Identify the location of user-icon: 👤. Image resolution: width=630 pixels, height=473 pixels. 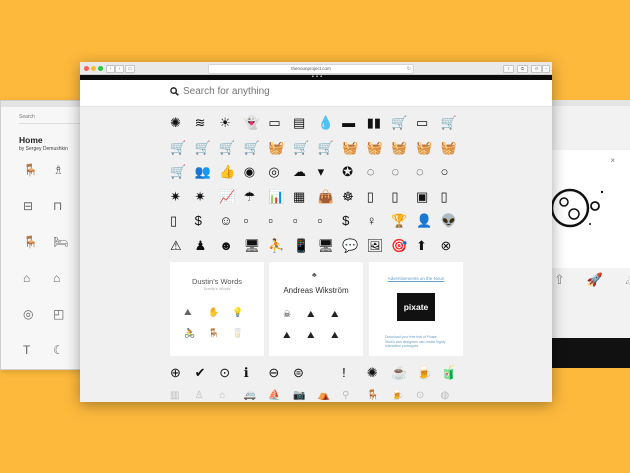
(428, 225).